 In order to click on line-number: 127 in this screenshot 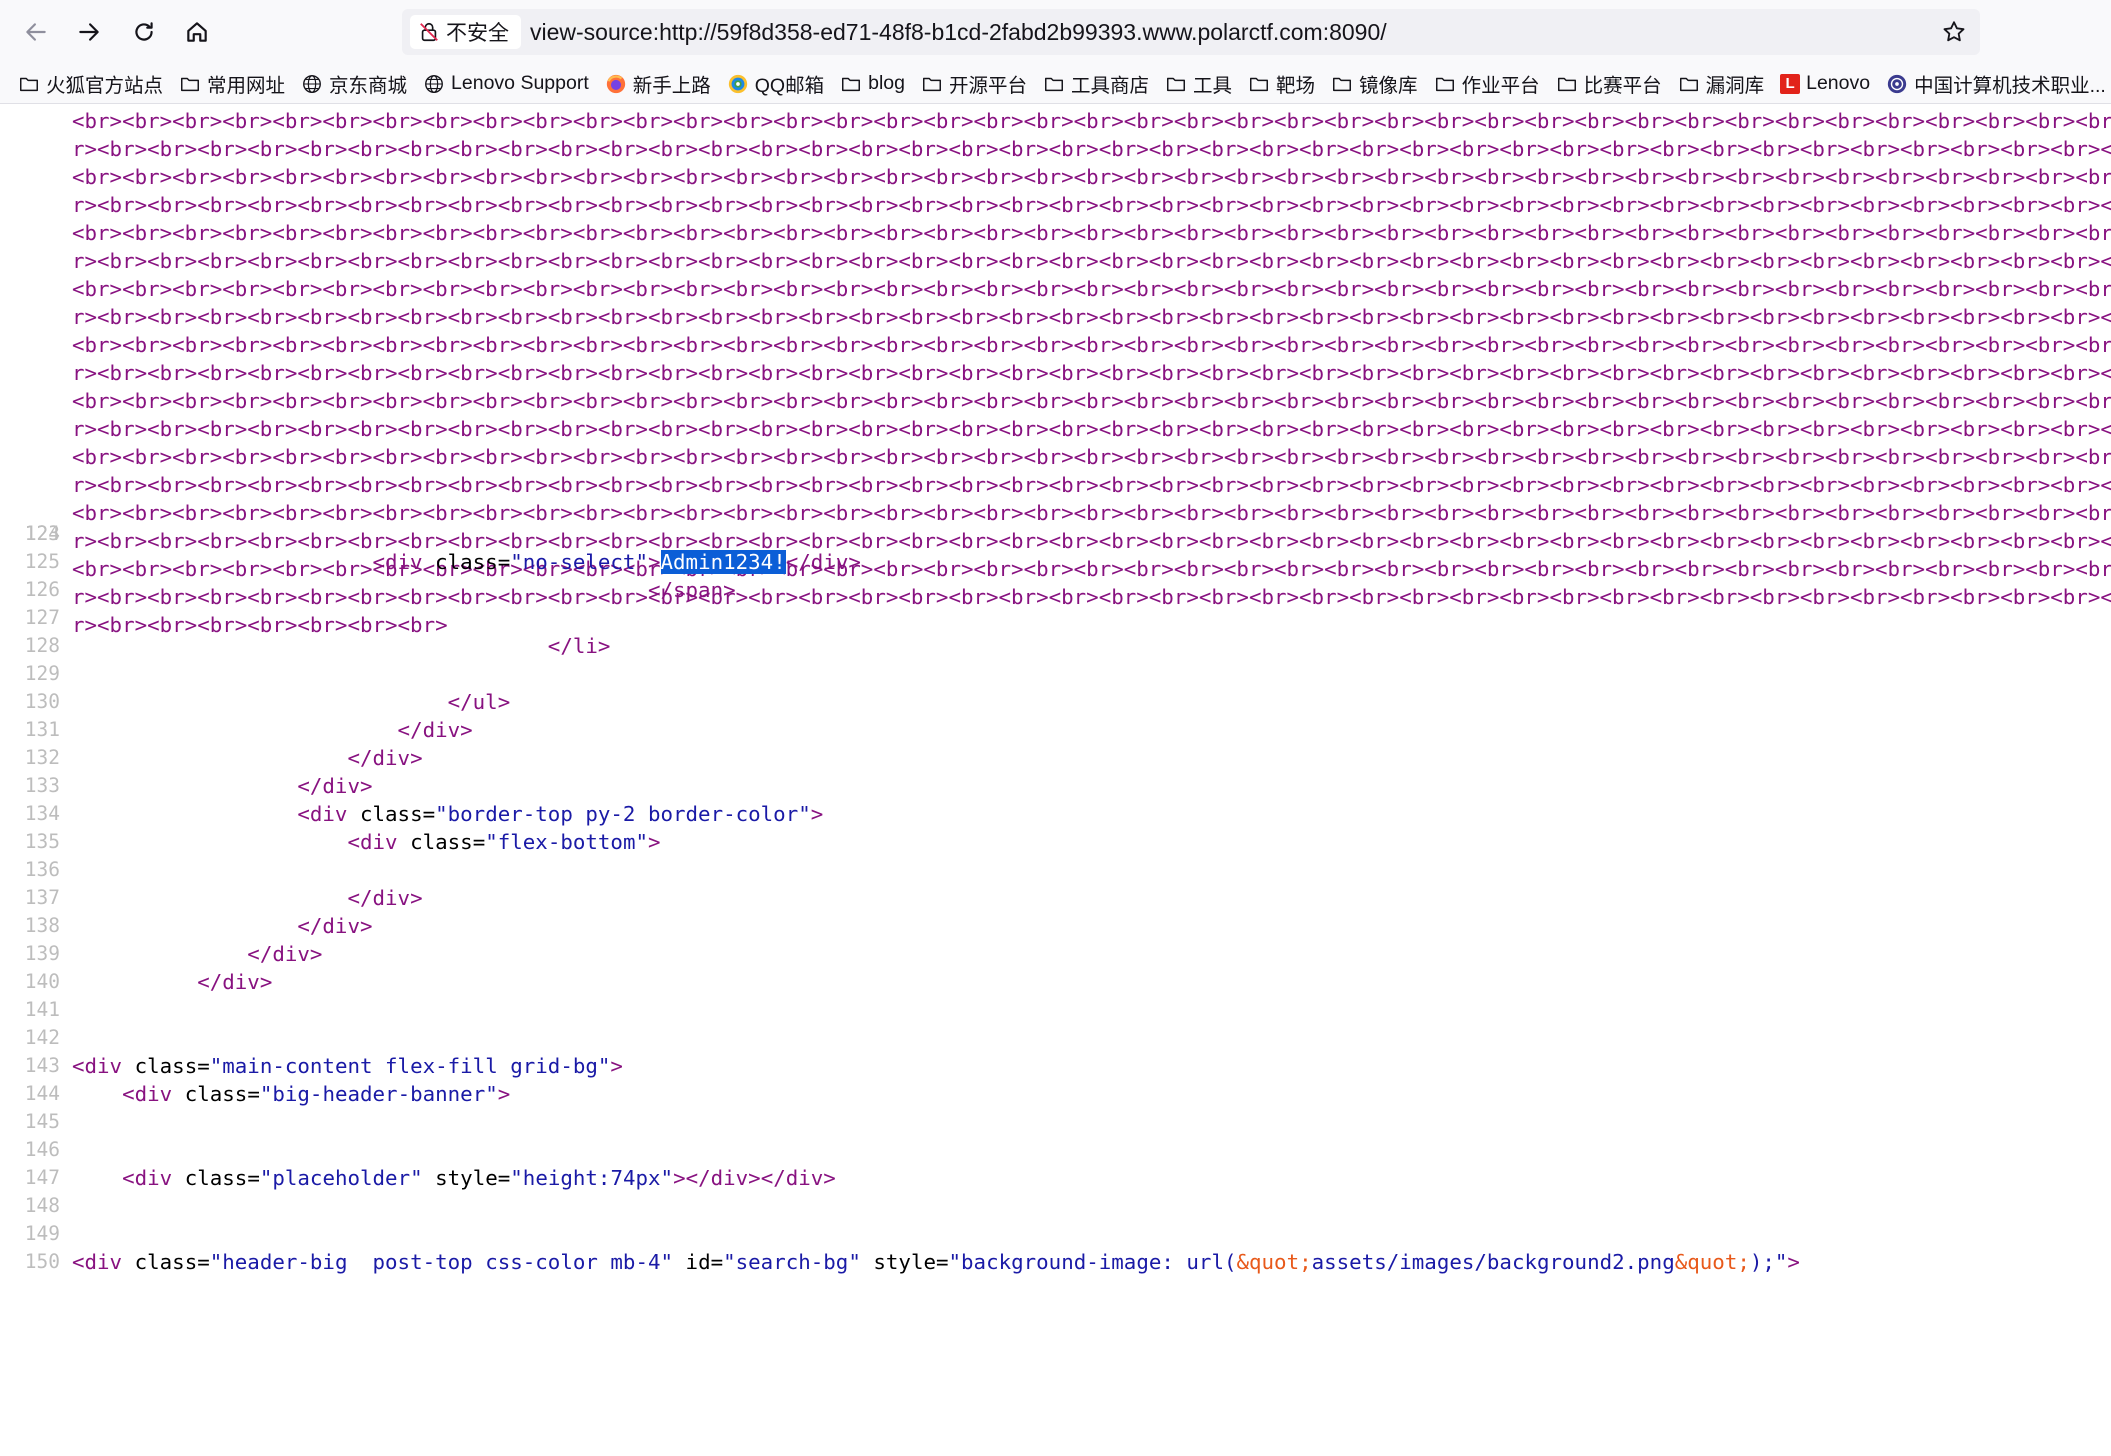, I will do `click(42, 617)`.